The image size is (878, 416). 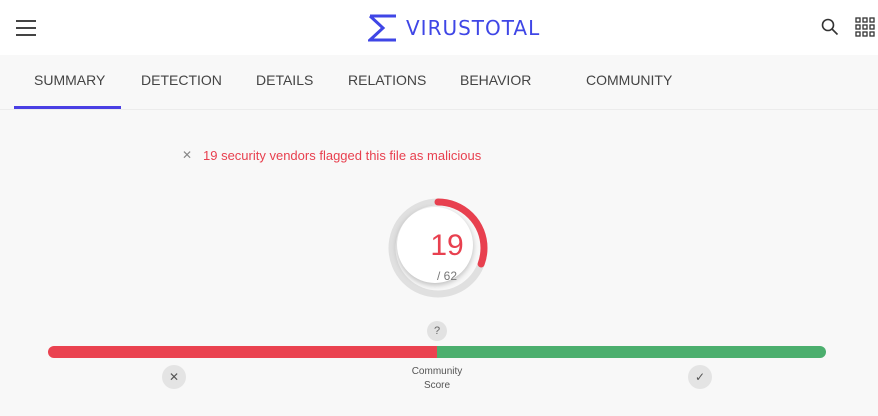 I want to click on community-score-bar, so click(x=437, y=352).